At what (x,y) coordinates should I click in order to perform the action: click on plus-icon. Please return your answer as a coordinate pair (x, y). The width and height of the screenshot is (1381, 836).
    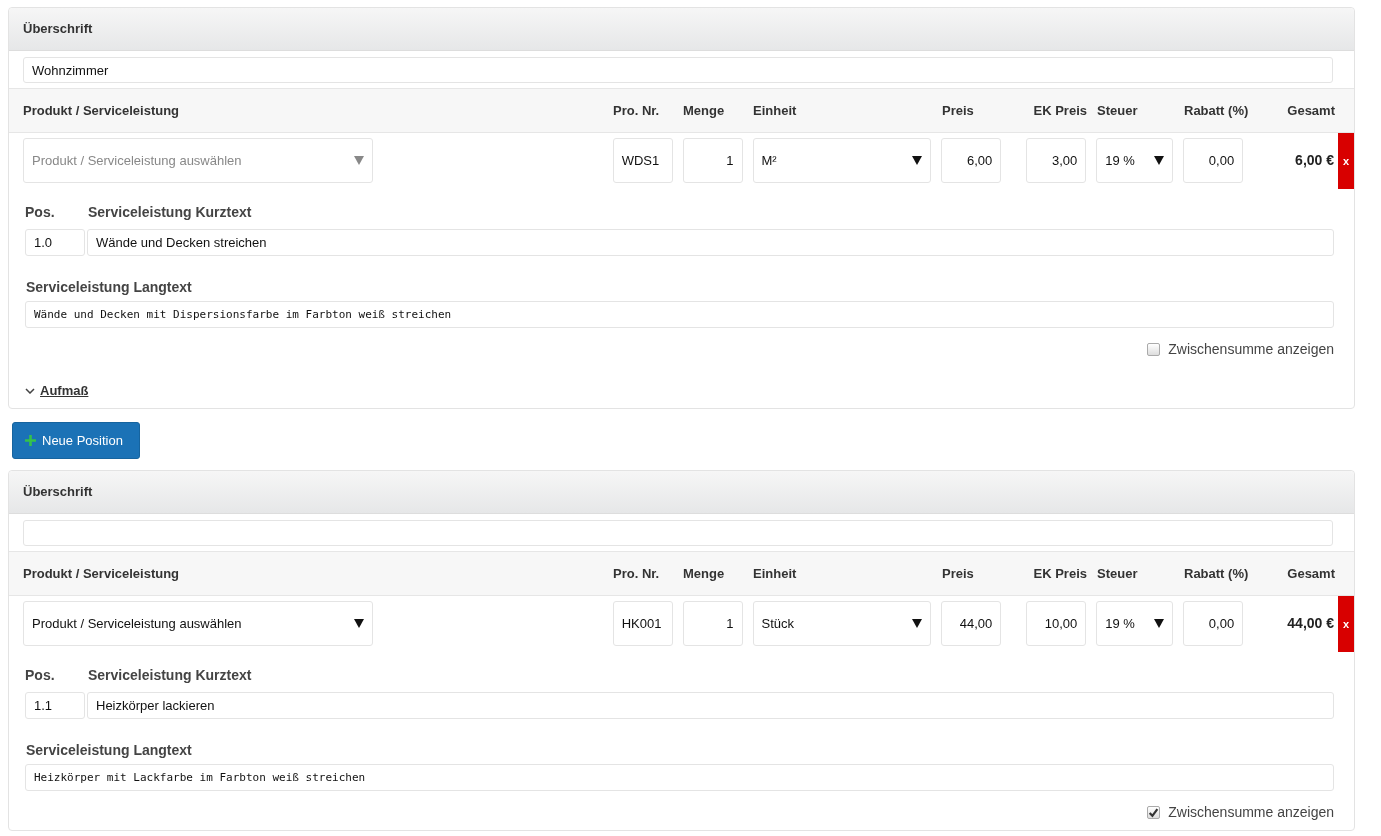
    Looking at the image, I should click on (30, 440).